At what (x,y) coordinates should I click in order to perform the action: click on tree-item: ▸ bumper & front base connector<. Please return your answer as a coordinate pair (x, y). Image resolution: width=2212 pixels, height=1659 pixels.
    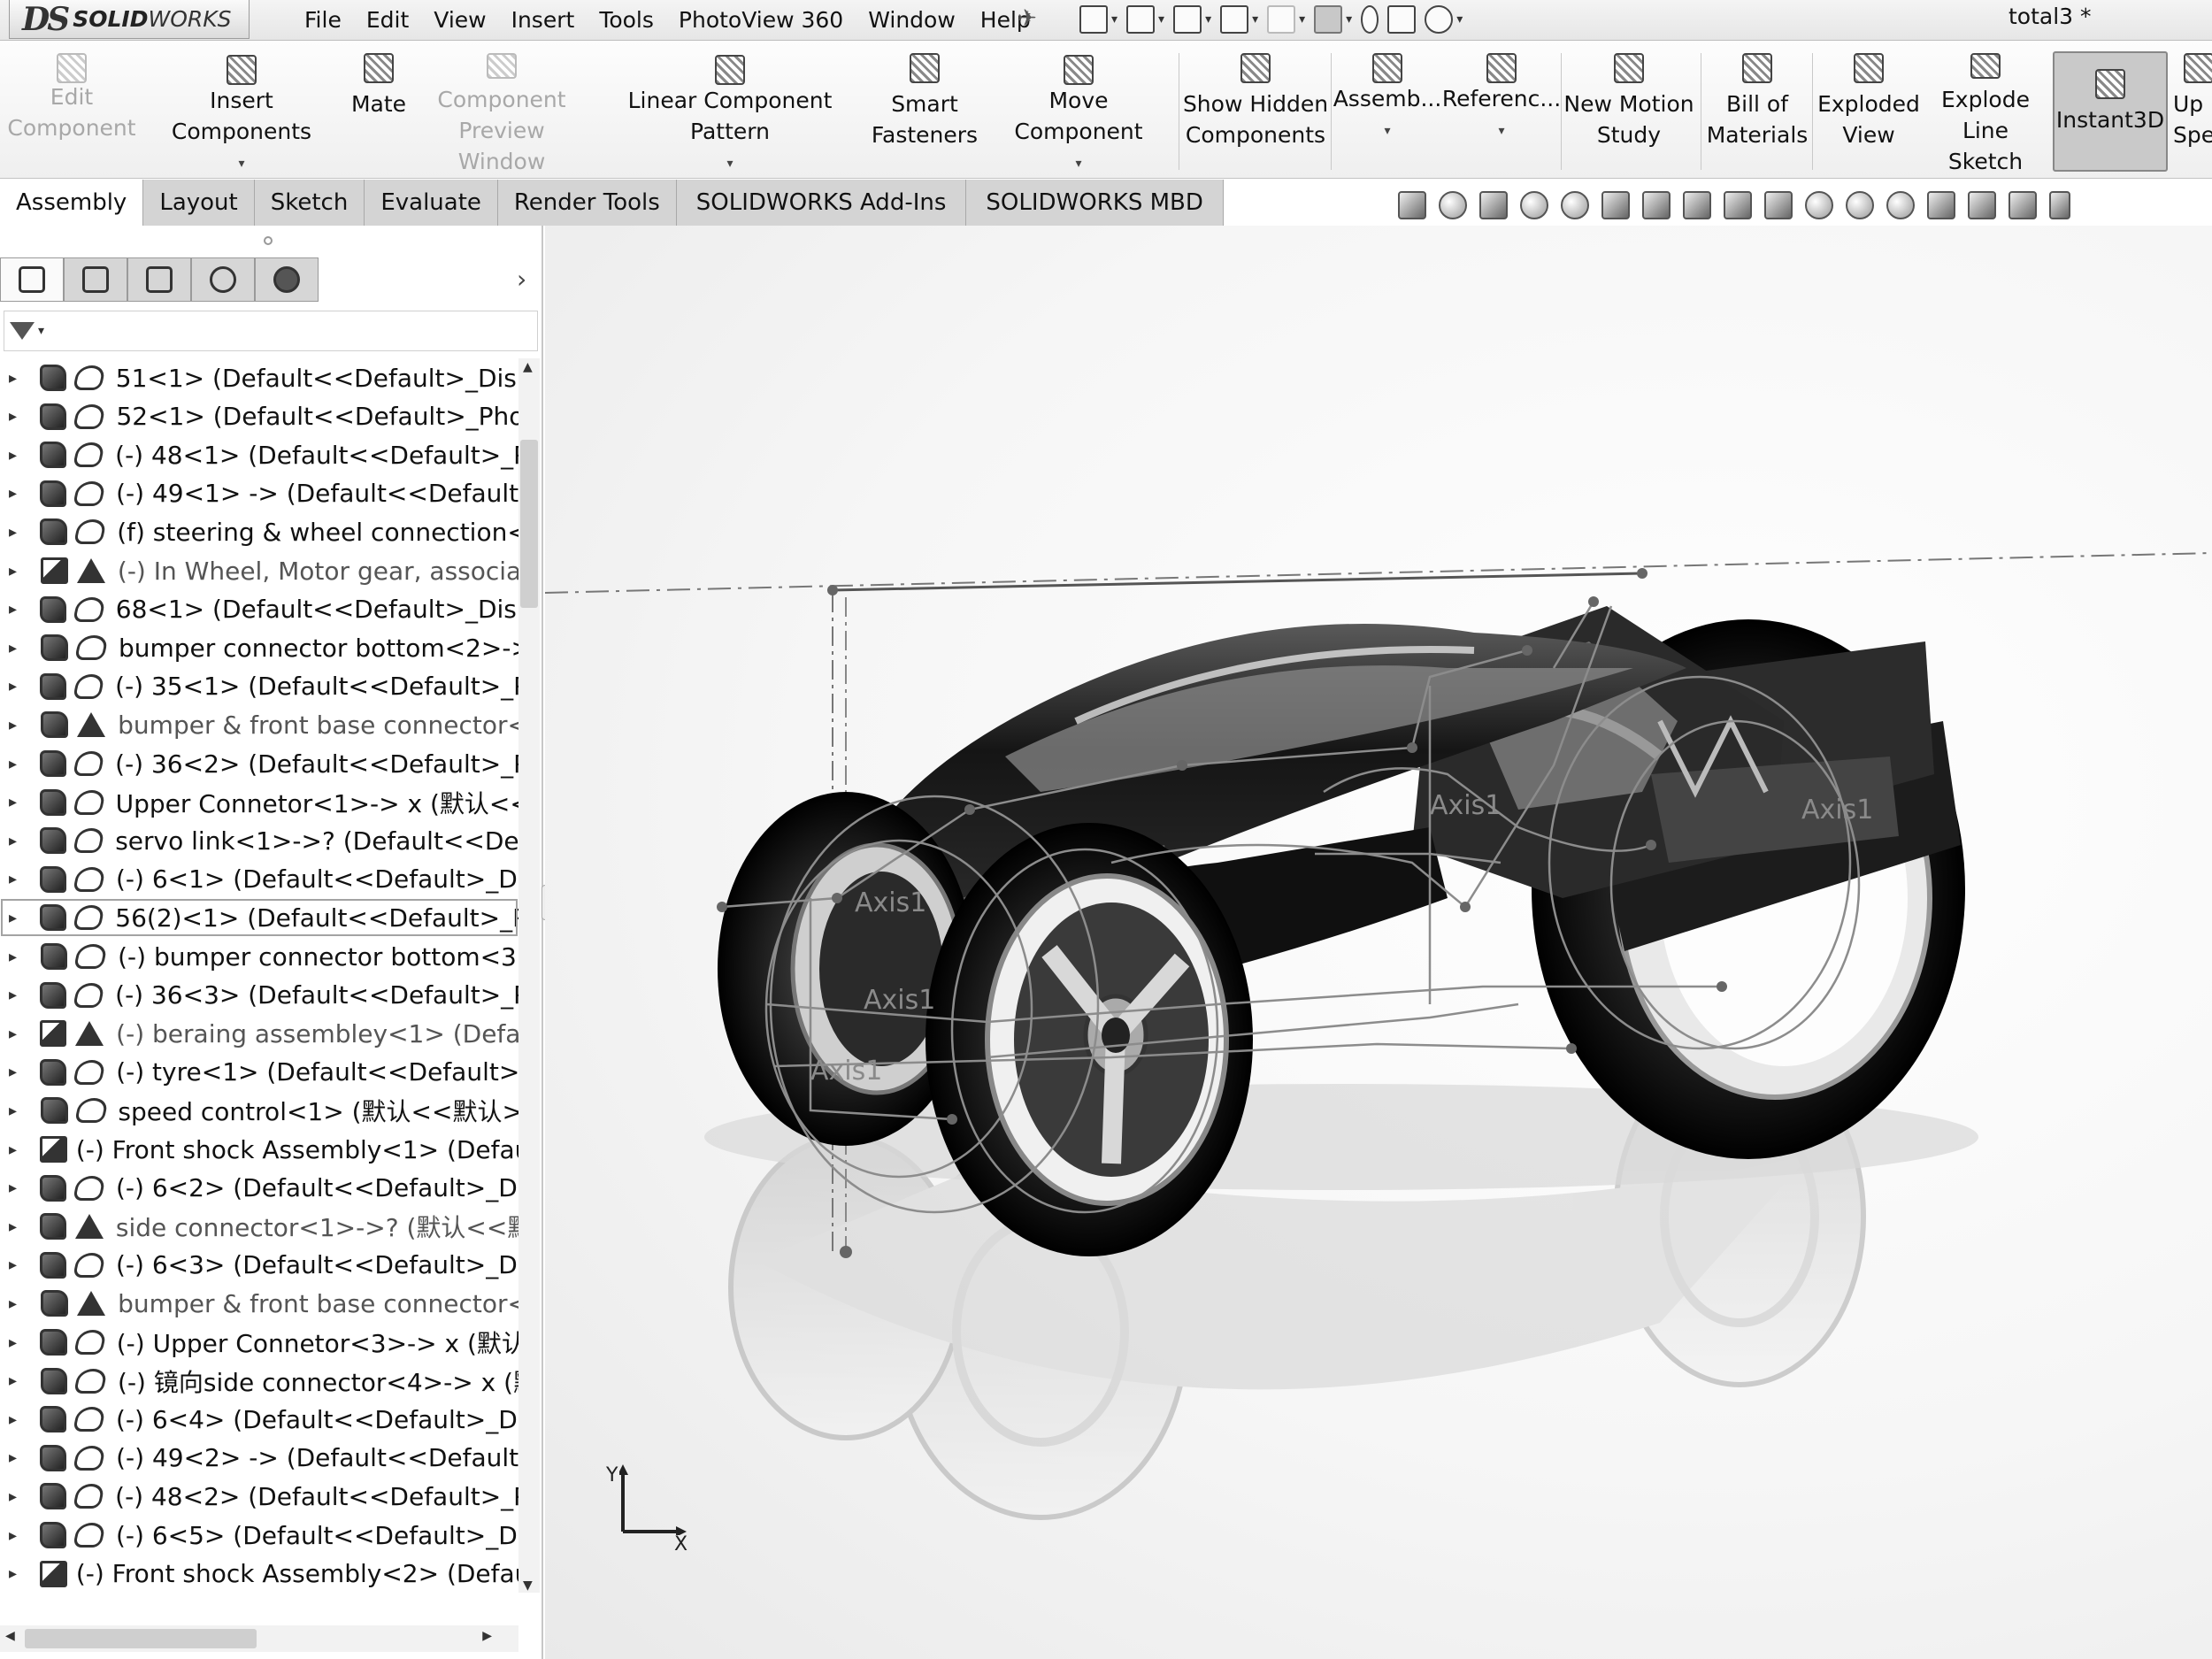
    Looking at the image, I should click on (259, 725).